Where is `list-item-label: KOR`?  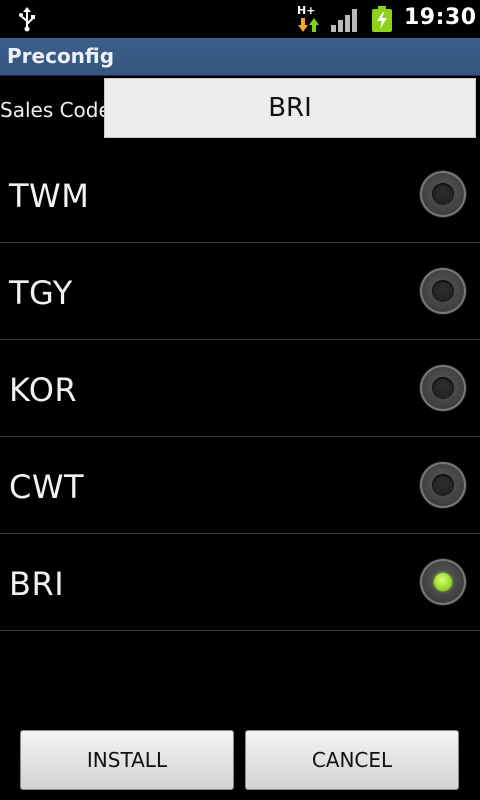 list-item-label: KOR is located at coordinates (43, 390).